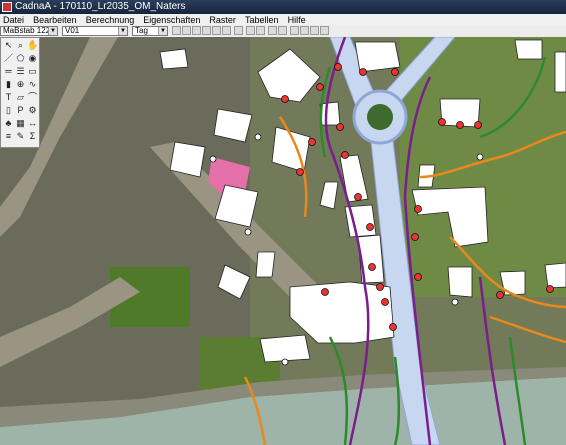  Describe the element at coordinates (186, 30) in the screenshot. I see `open-file-icon` at that location.